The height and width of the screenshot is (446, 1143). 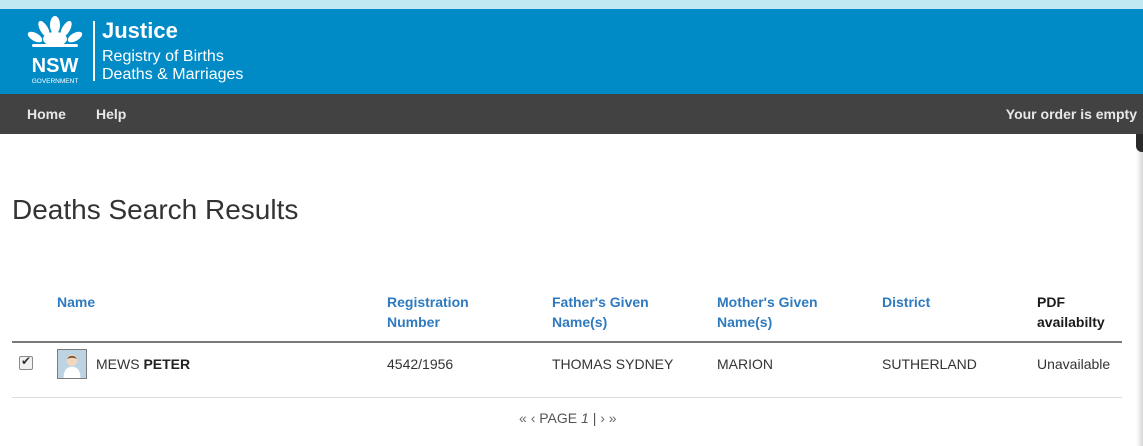 I want to click on logo-text: NSW, so click(x=55, y=66).